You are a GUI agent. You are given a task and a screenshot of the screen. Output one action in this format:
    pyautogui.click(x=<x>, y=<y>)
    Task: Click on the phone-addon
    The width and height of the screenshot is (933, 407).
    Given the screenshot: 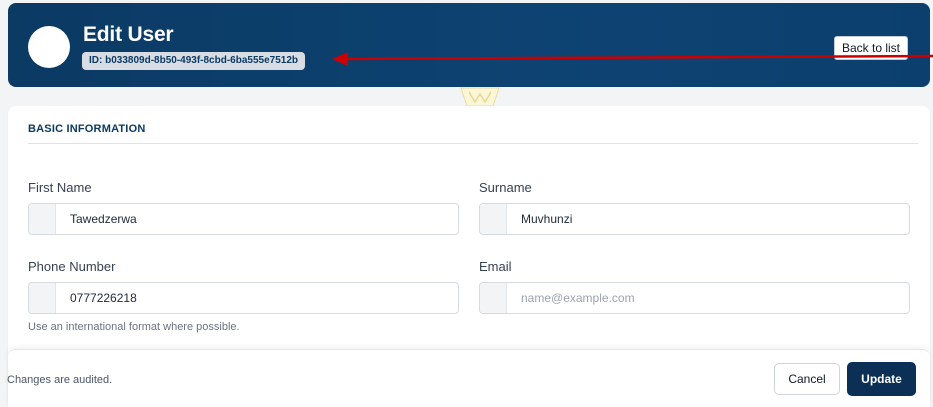 What is the action you would take?
    pyautogui.click(x=42, y=298)
    